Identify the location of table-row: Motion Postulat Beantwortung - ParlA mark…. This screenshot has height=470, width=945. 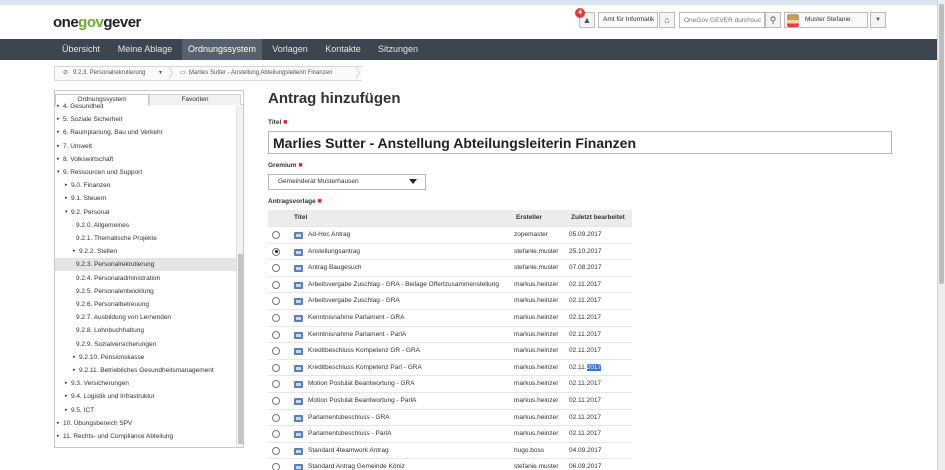
(450, 400).